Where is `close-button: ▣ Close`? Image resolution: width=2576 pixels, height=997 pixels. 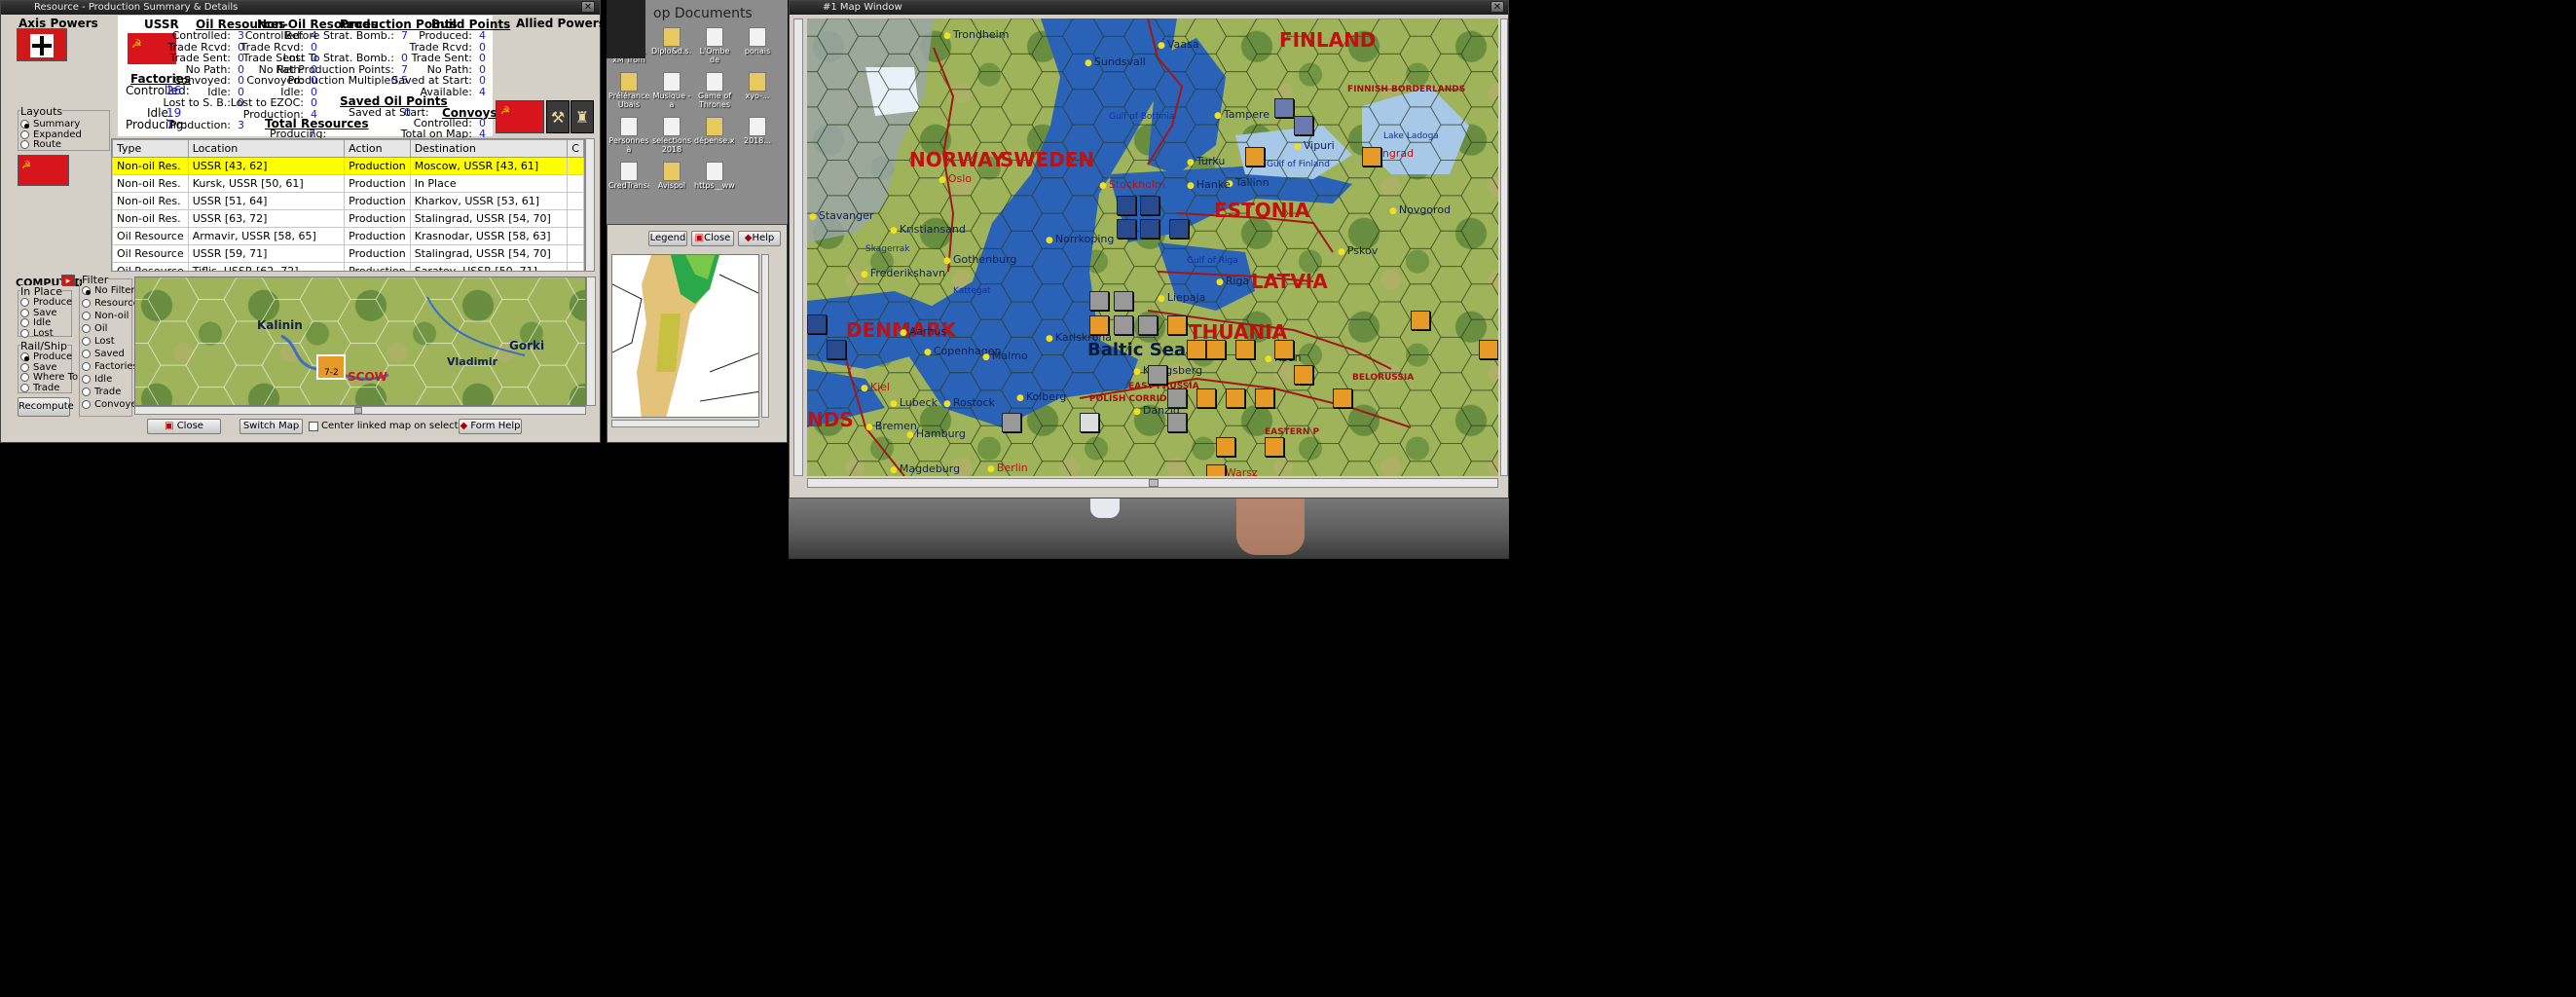 close-button: ▣ Close is located at coordinates (184, 426).